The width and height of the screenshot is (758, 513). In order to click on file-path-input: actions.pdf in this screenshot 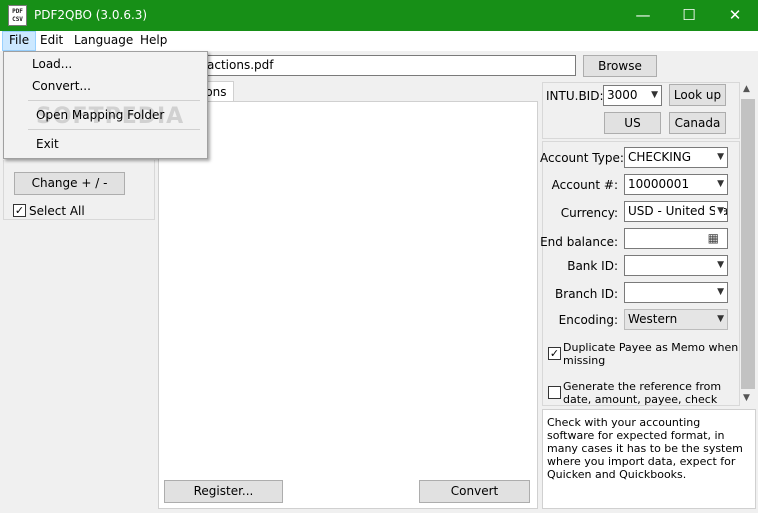, I will do `click(391, 65)`.